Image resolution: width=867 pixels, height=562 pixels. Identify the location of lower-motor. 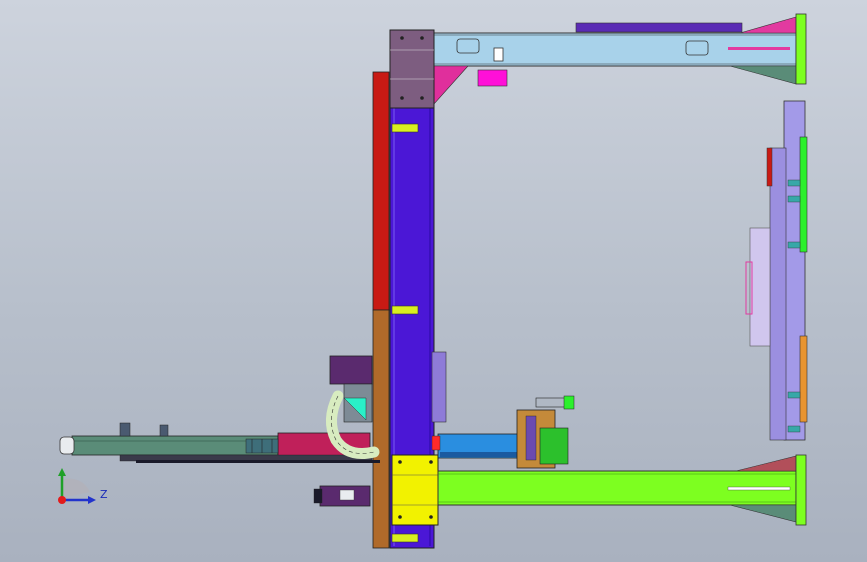
(342, 496).